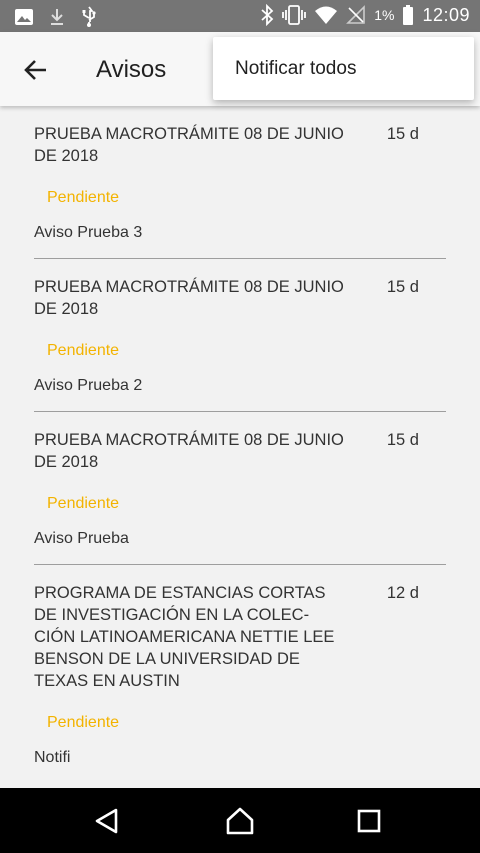  I want to click on notice-description: Notifi, so click(52, 757).